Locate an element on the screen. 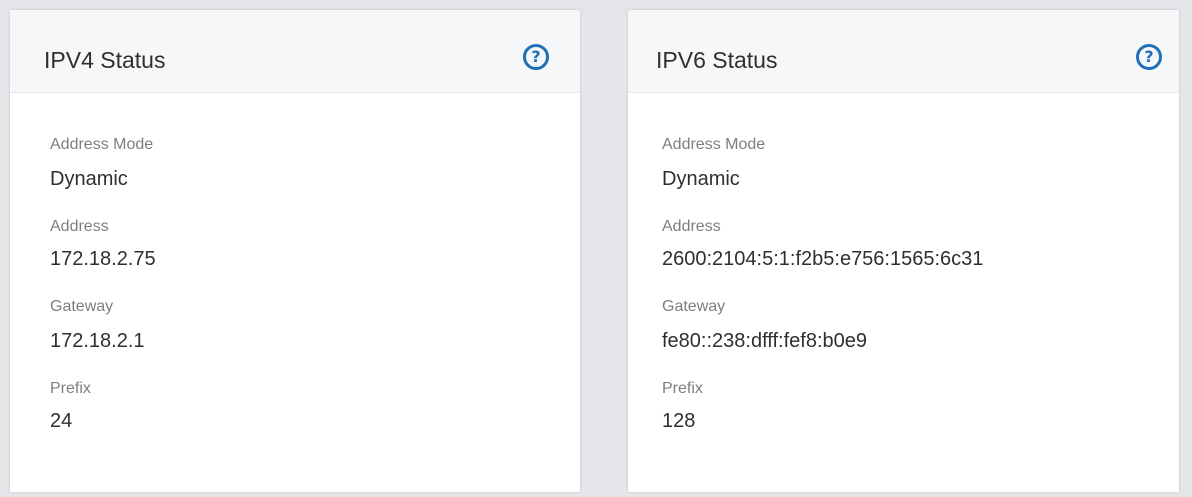  ipv6-prefix-value: 128 is located at coordinates (679, 421).